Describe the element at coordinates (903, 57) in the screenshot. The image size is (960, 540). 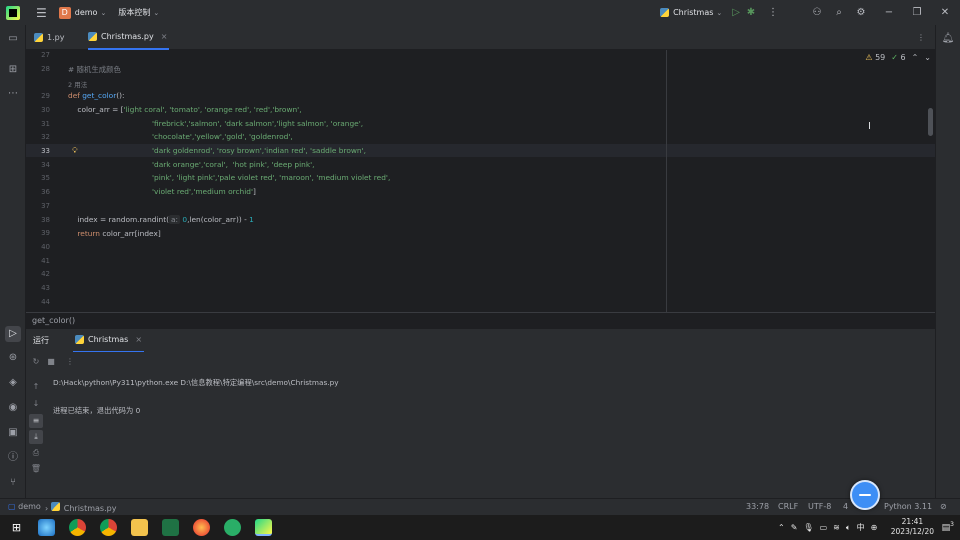
I see `ok-count: 6` at that location.